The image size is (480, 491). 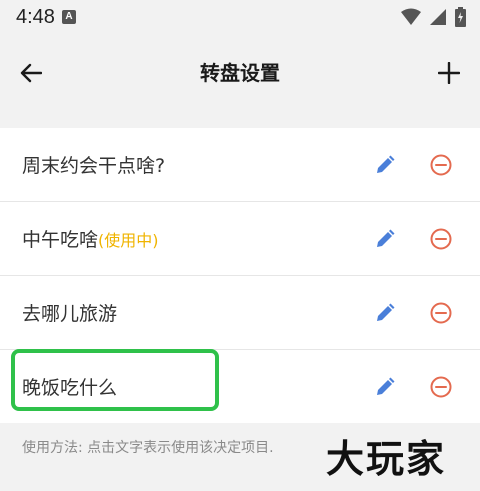 I want to click on plus-icon, so click(x=449, y=73).